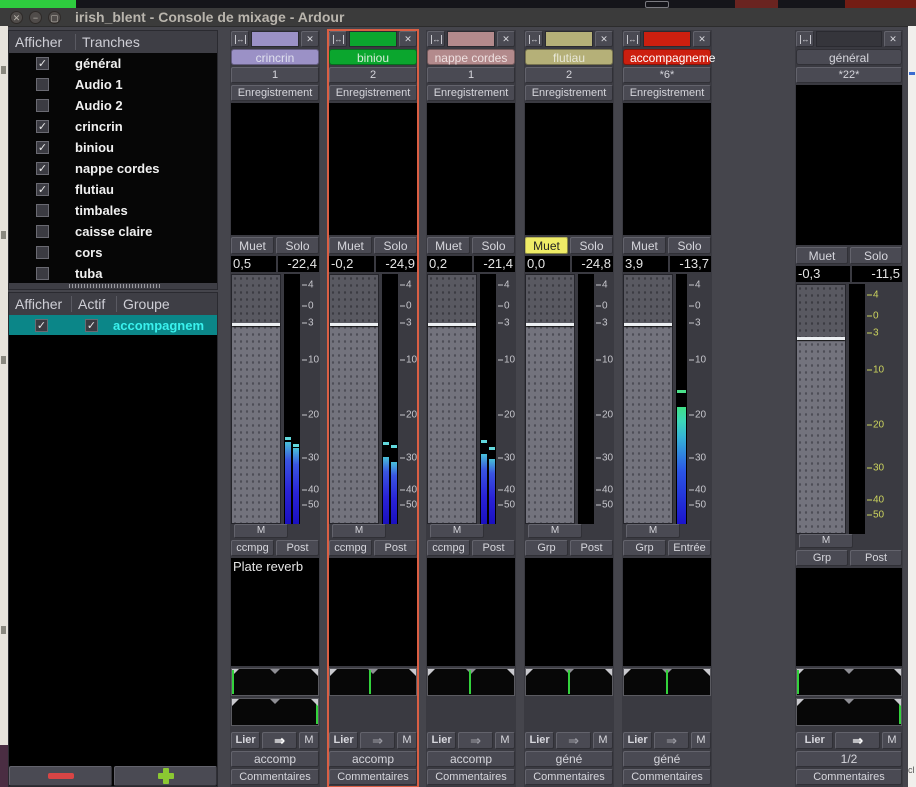 The height and width of the screenshot is (787, 916). Describe the element at coordinates (569, 759) in the screenshot. I see `output-button: géné` at that location.